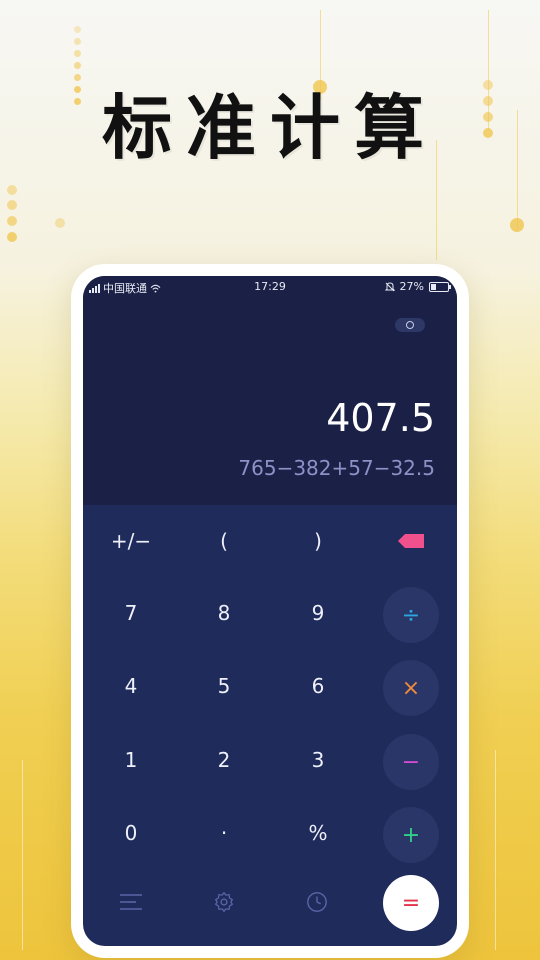 The image size is (540, 960). I want to click on expression-display: 765−382+57−32.5, so click(336, 468).